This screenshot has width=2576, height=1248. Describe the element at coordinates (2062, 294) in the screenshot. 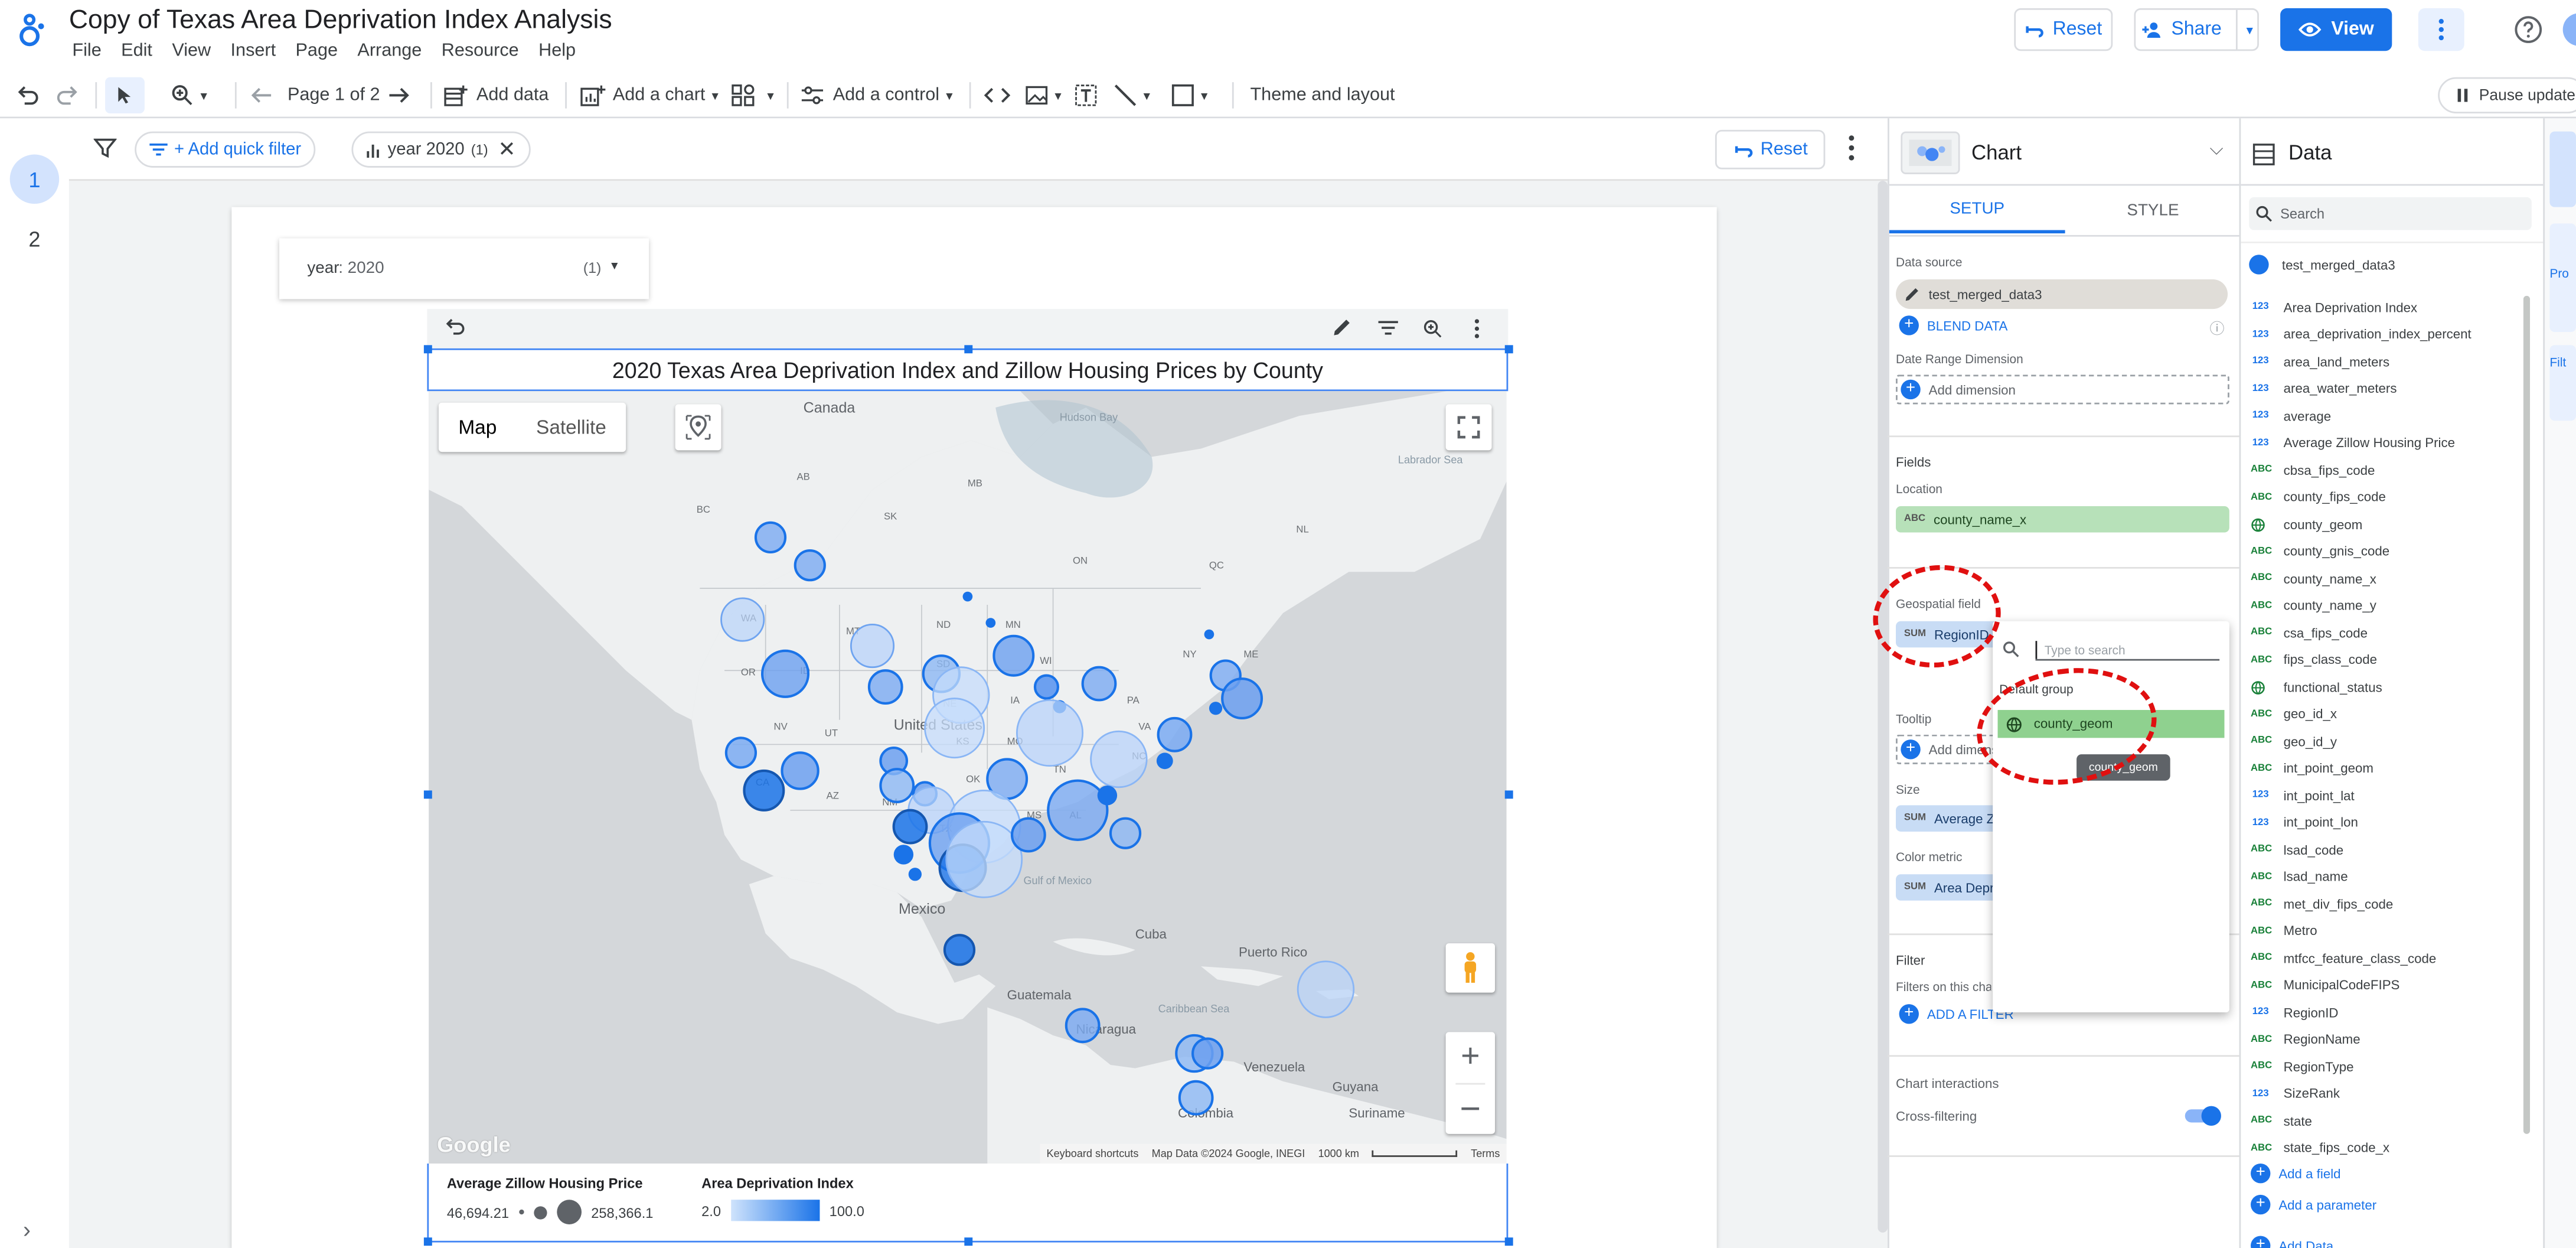

I see `data-source-chip: test_merged_data3` at that location.